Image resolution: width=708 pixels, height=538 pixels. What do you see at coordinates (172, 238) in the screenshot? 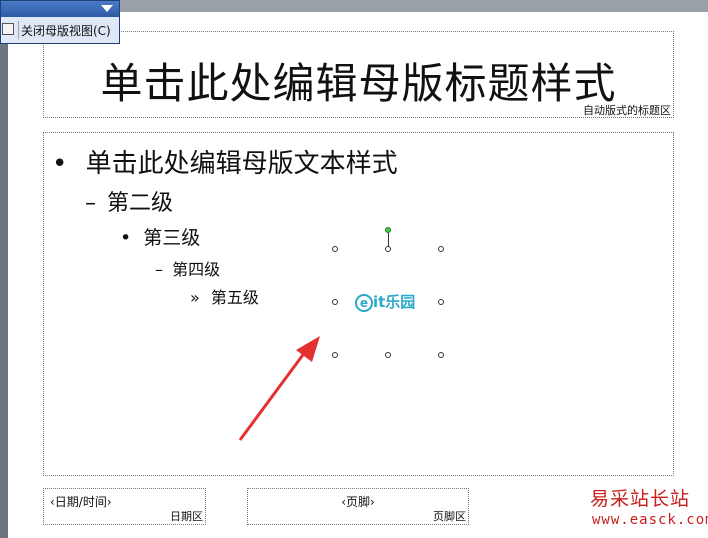
I see `level-3-text: 第三级` at bounding box center [172, 238].